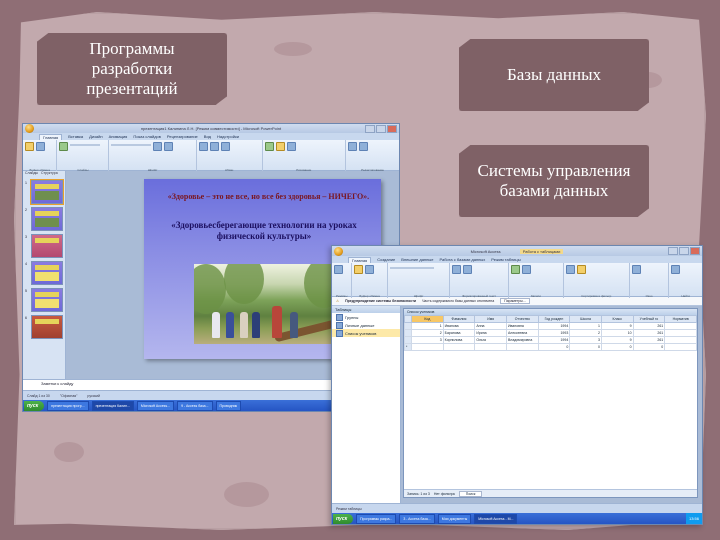 The height and width of the screenshot is (540, 720). What do you see at coordinates (225, 146) in the screenshot?
I see `columns-icon` at bounding box center [225, 146].